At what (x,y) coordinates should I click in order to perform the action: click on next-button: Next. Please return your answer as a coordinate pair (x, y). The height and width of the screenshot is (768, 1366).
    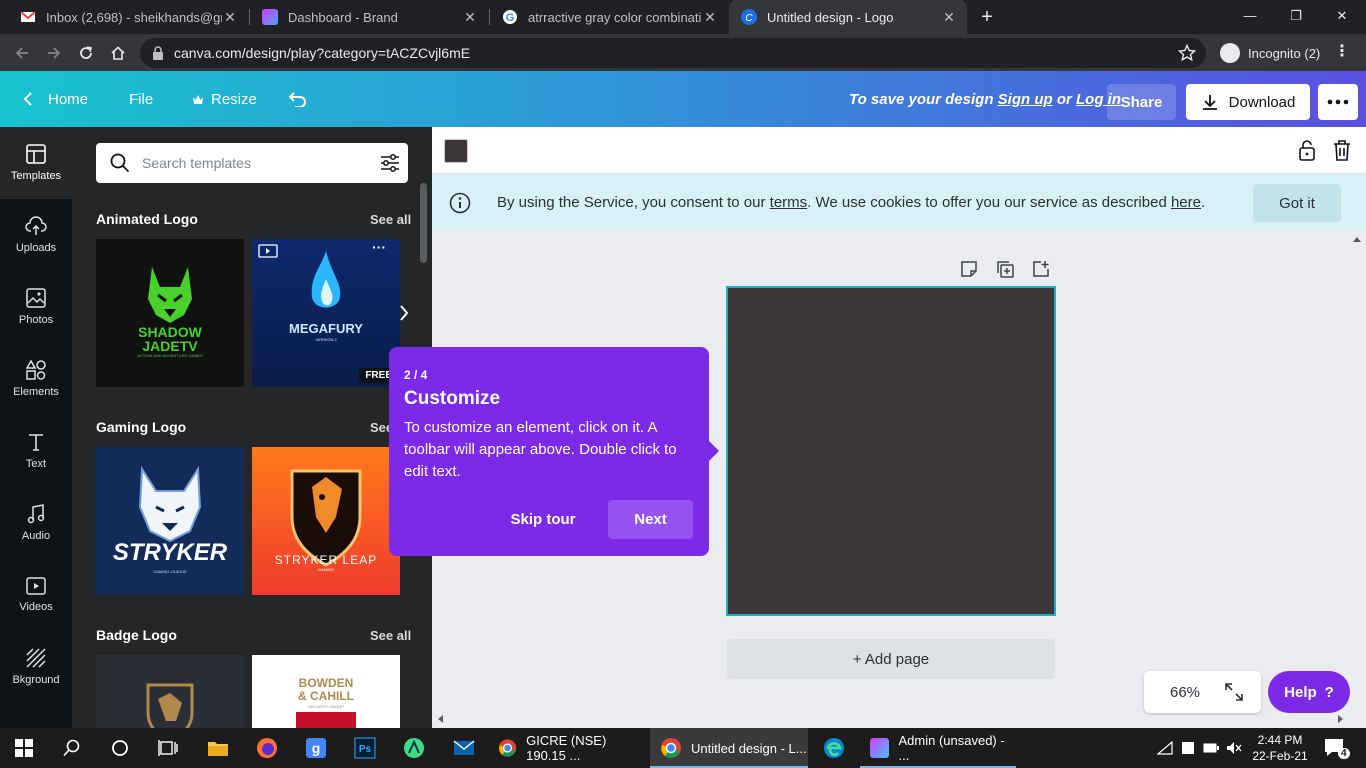
    Looking at the image, I should click on (650, 519).